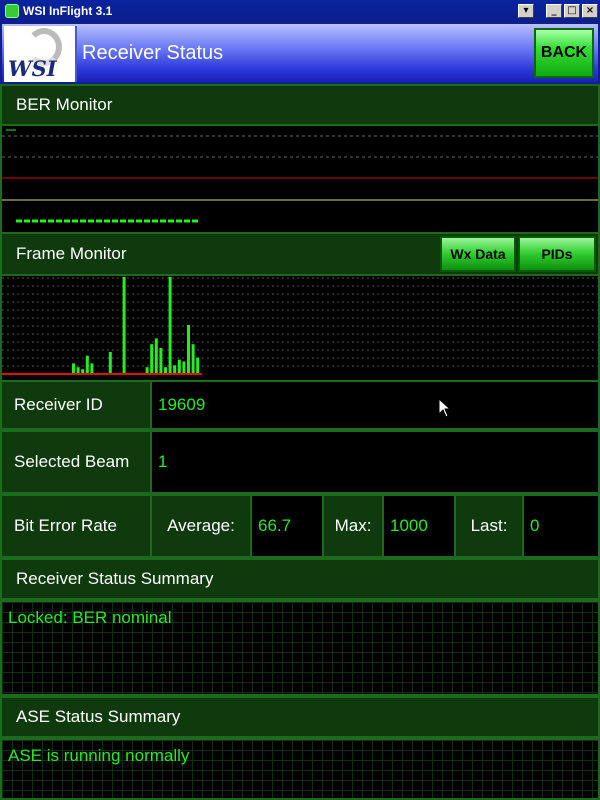 The height and width of the screenshot is (800, 600). What do you see at coordinates (76, 462) in the screenshot?
I see `selected-beam-label: Selected Beam` at bounding box center [76, 462].